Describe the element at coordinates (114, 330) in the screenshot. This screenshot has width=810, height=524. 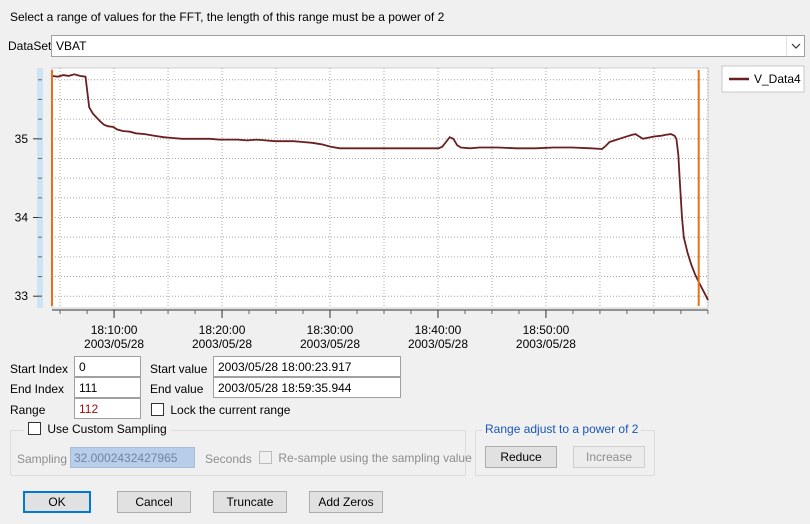
I see `x-tick-label-time: 18:10:00` at that location.